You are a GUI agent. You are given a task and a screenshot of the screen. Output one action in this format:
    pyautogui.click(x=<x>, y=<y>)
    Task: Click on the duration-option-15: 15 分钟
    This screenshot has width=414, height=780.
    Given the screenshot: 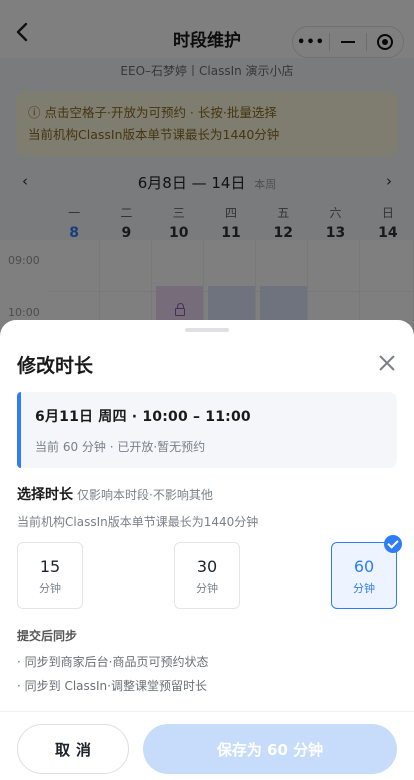 What is the action you would take?
    pyautogui.click(x=50, y=575)
    